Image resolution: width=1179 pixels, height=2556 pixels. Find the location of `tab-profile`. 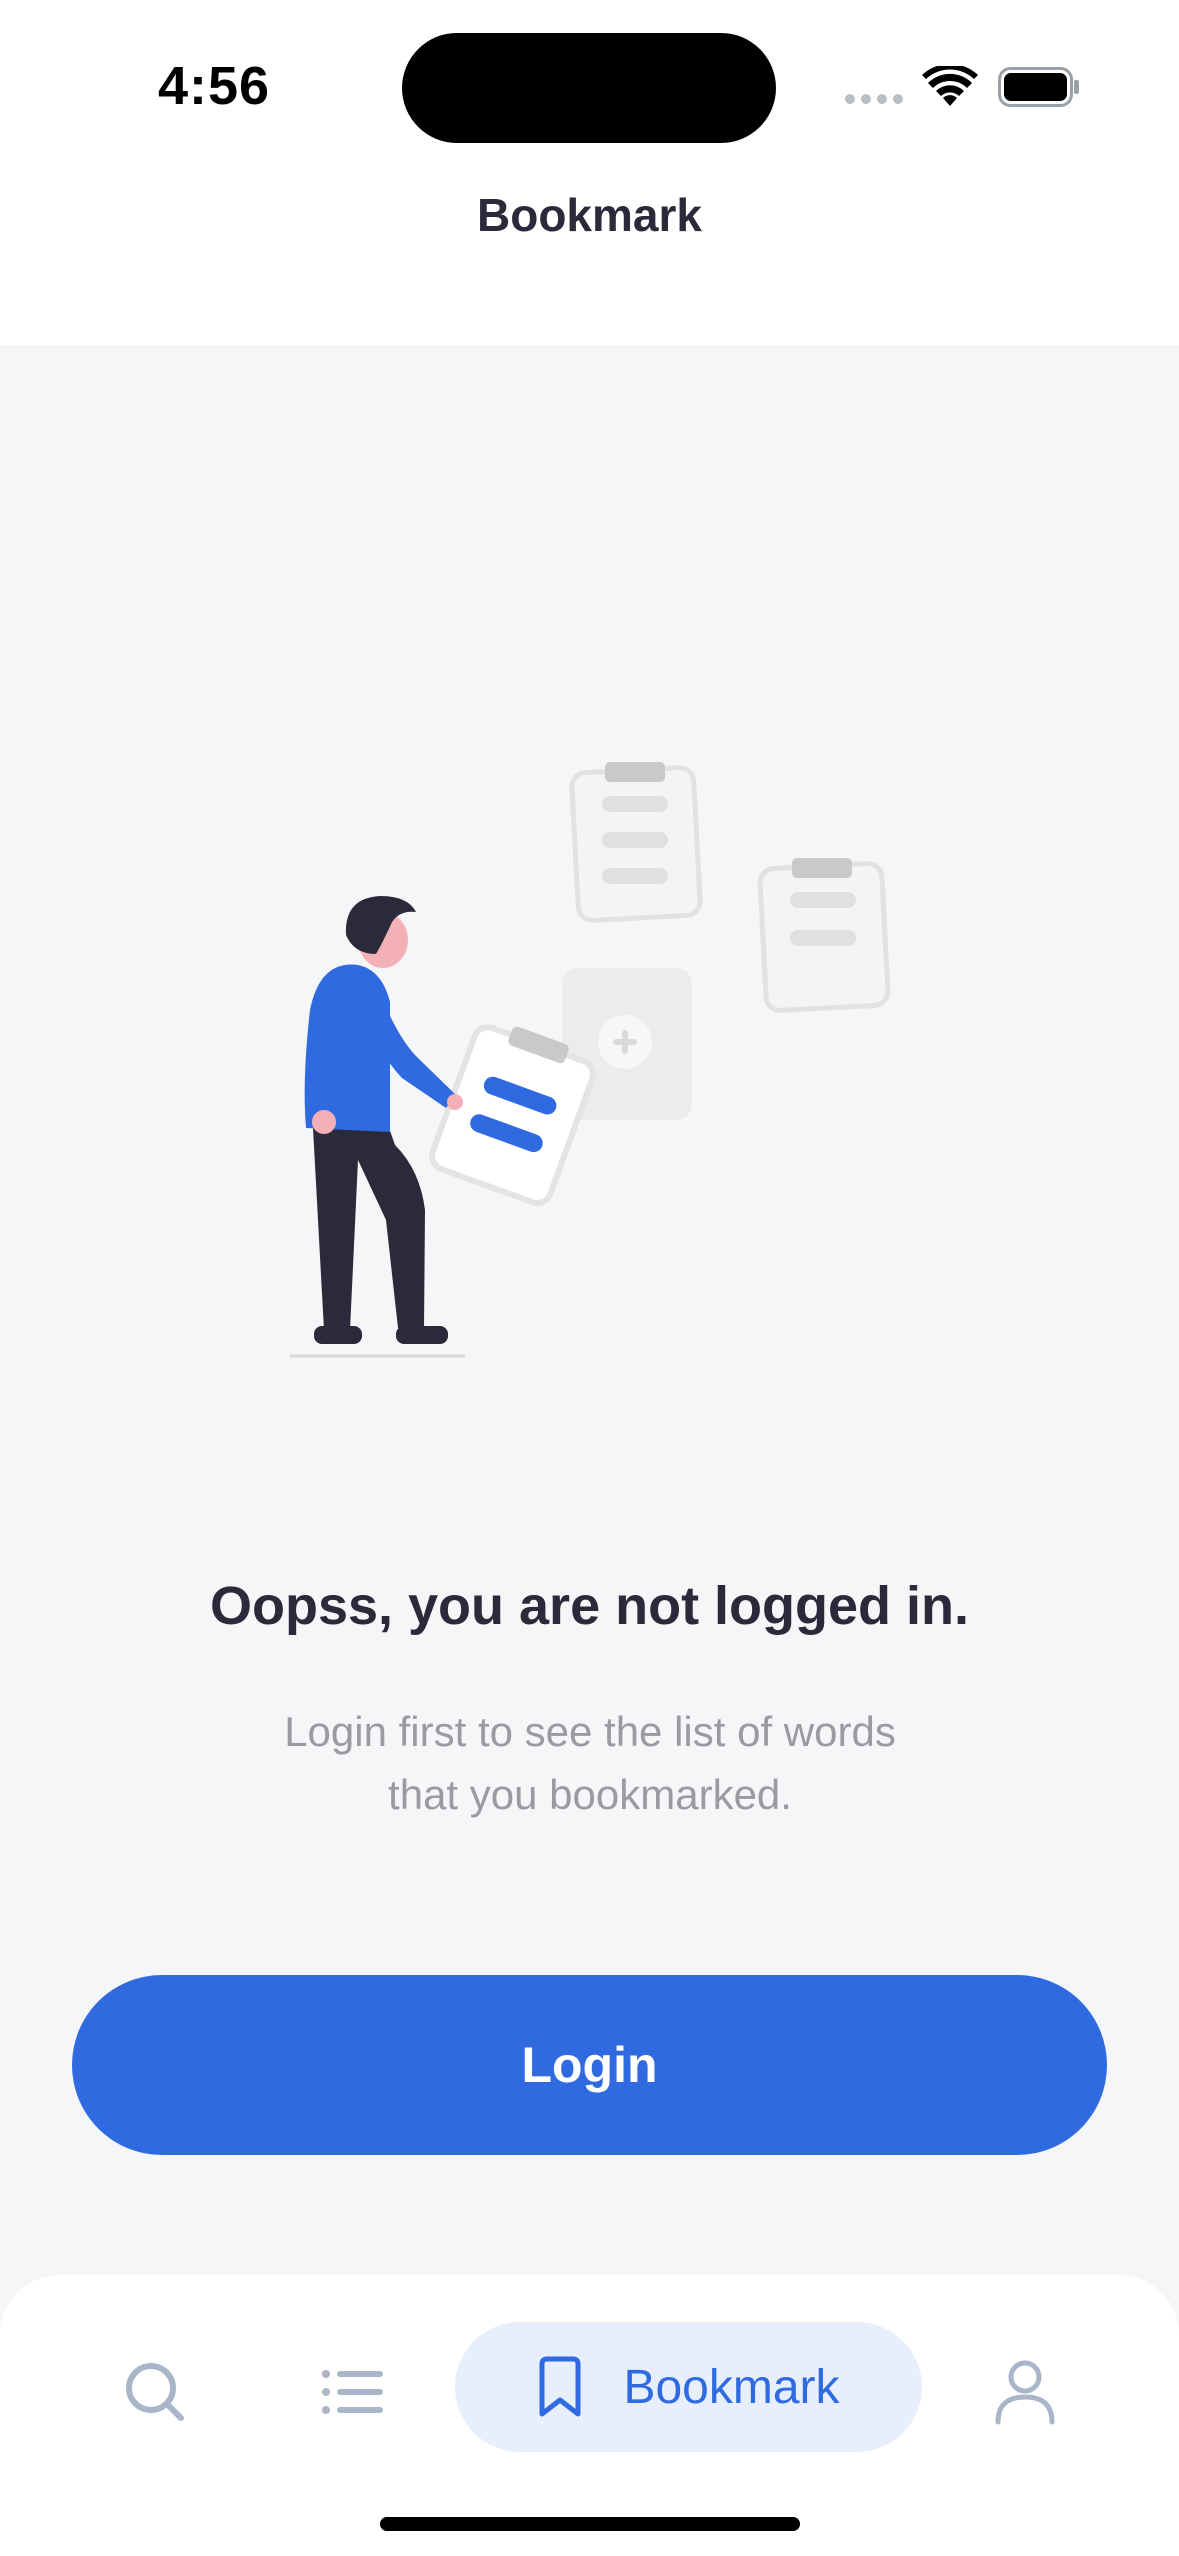

tab-profile is located at coordinates (1025, 2392).